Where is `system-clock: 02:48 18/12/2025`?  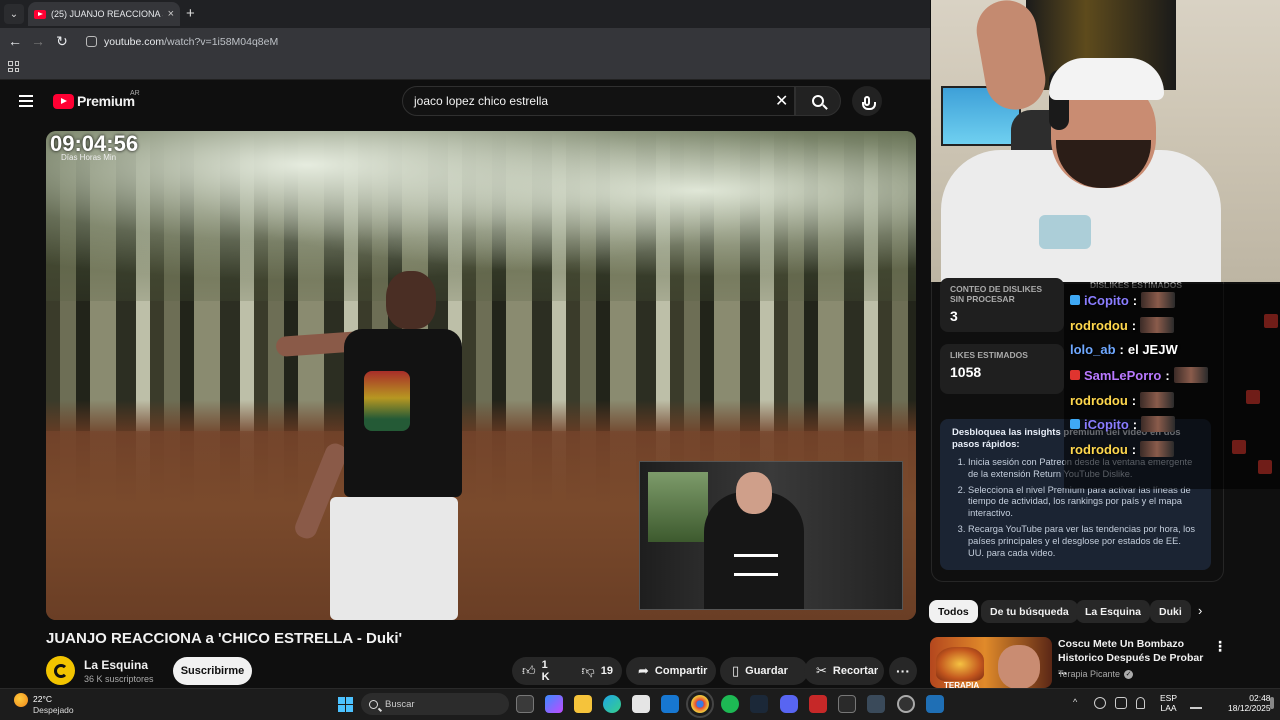
system-clock: 02:48 18/12/2025 is located at coordinates (1249, 703).